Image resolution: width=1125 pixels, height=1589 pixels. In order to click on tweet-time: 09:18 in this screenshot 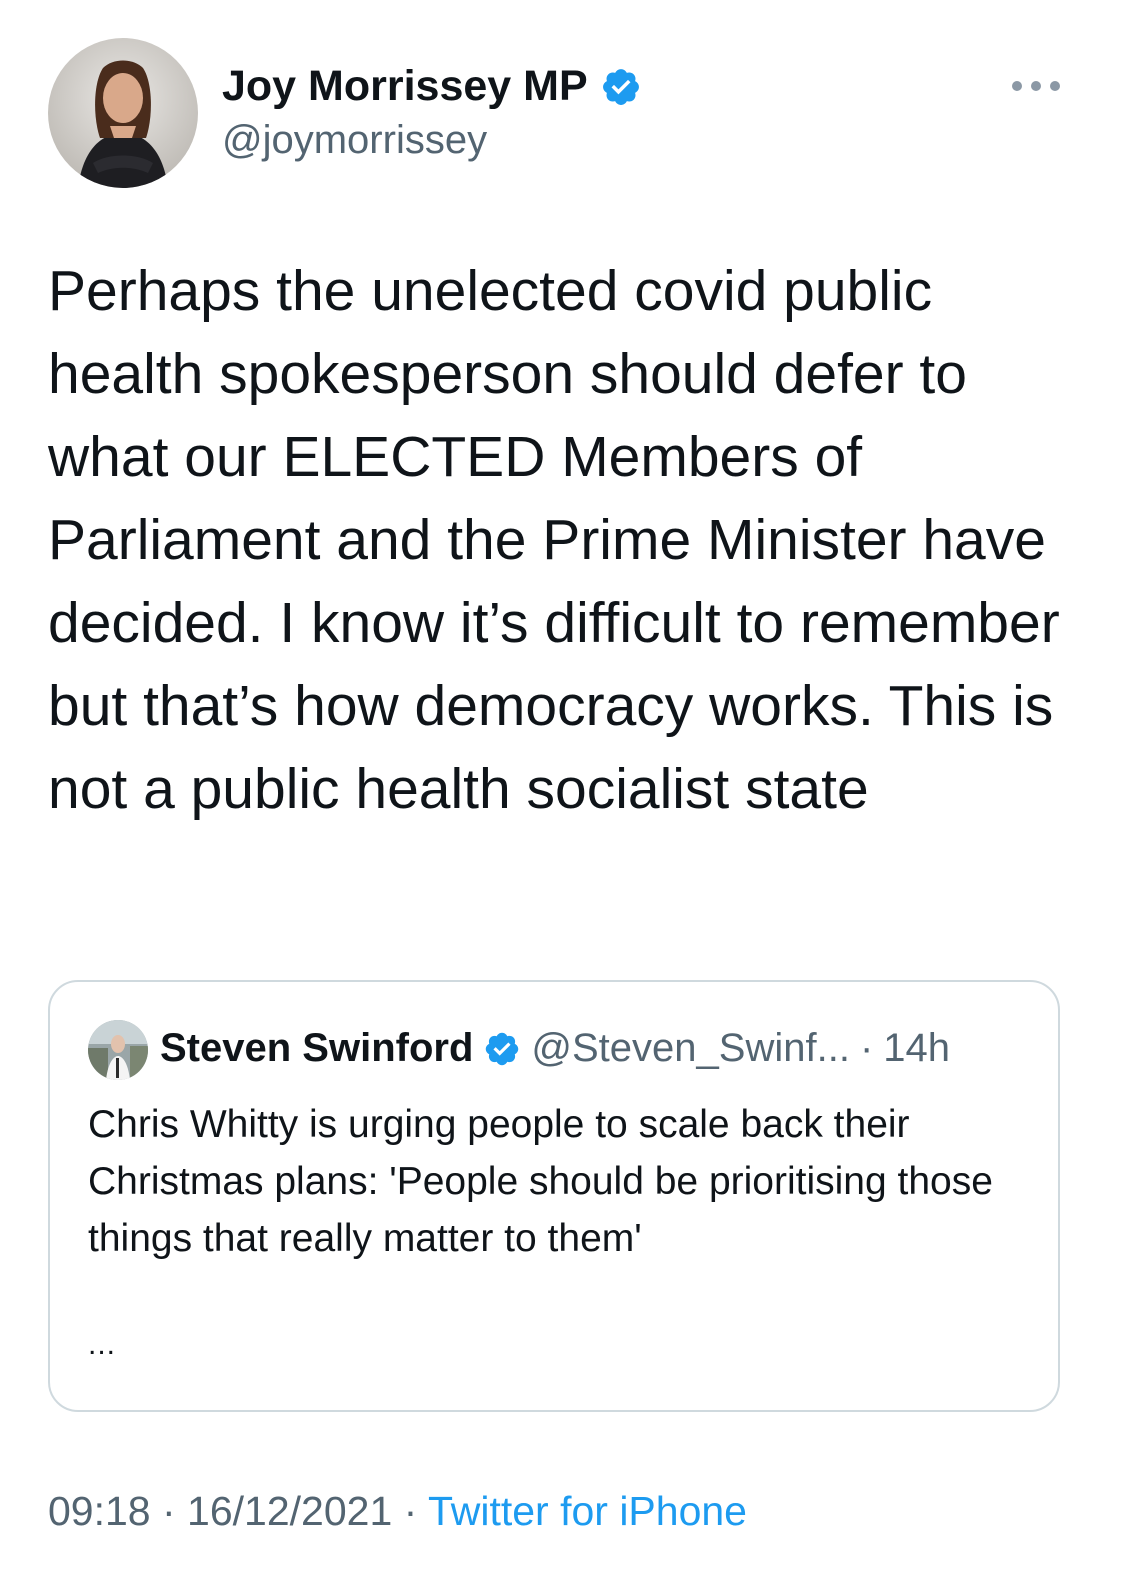, I will do `click(99, 1511)`.